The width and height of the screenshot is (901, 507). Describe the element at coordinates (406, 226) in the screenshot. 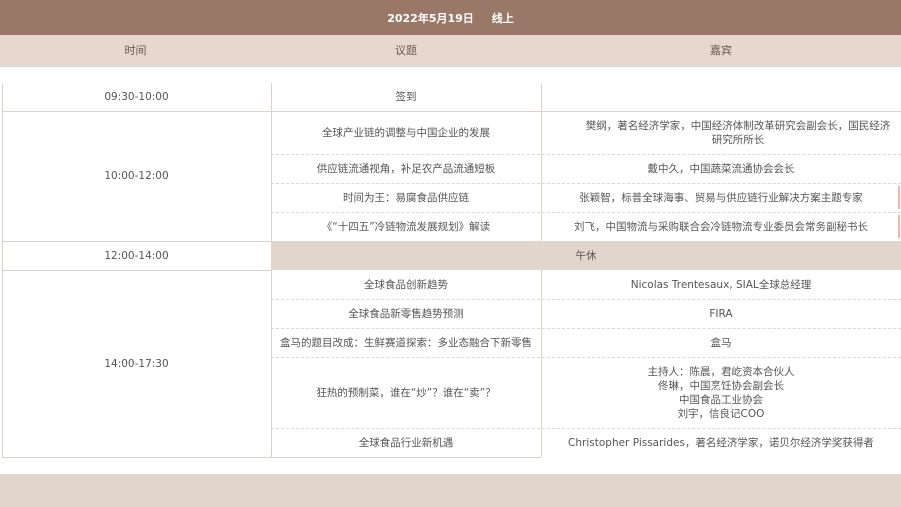

I see `topic-cell: 《“十四五”冷链物流发展规划》解读` at that location.